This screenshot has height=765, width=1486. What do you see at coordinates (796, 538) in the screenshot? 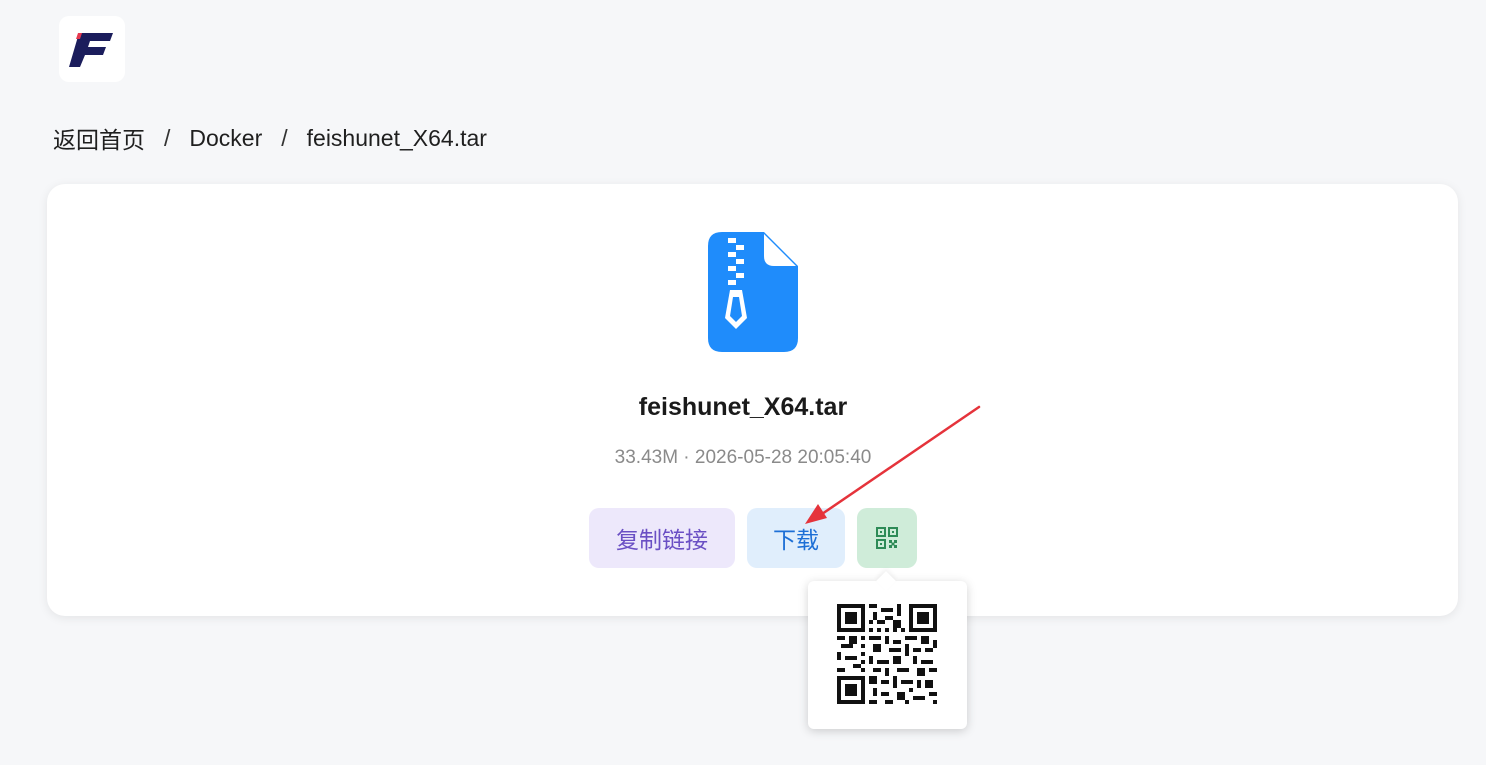
I see `download-button: 下载` at bounding box center [796, 538].